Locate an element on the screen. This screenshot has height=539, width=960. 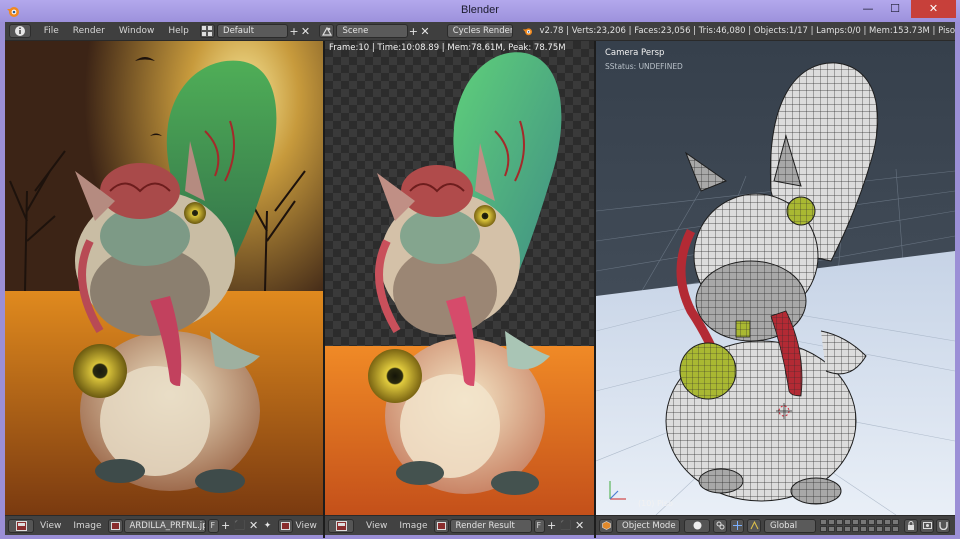
interaction-mode-dropdown: Object Mode is located at coordinates (648, 525).